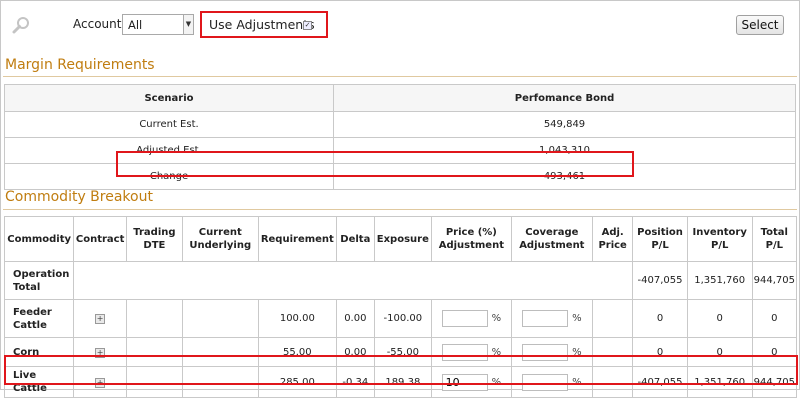  I want to click on use-adjustments-checkbox: ✓, so click(307, 25).